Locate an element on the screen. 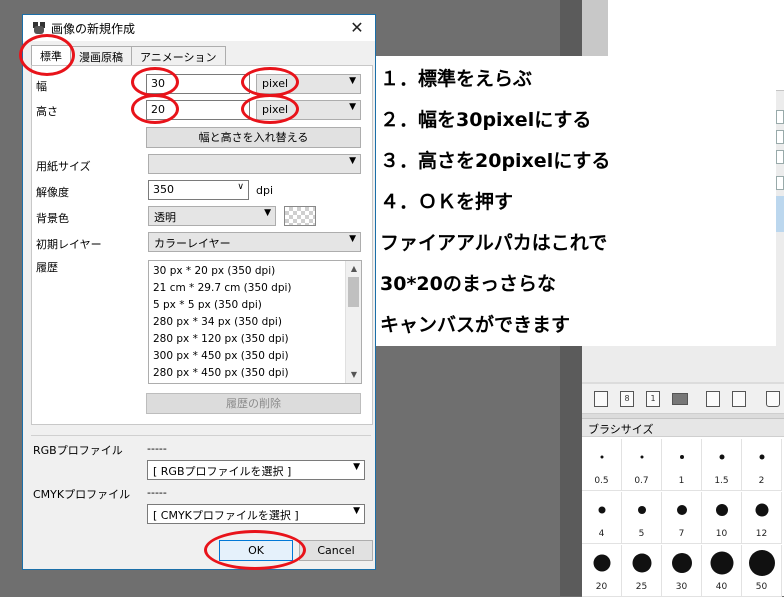 This screenshot has width=784, height=597. brush-size-label: 10 is located at coordinates (721, 534).